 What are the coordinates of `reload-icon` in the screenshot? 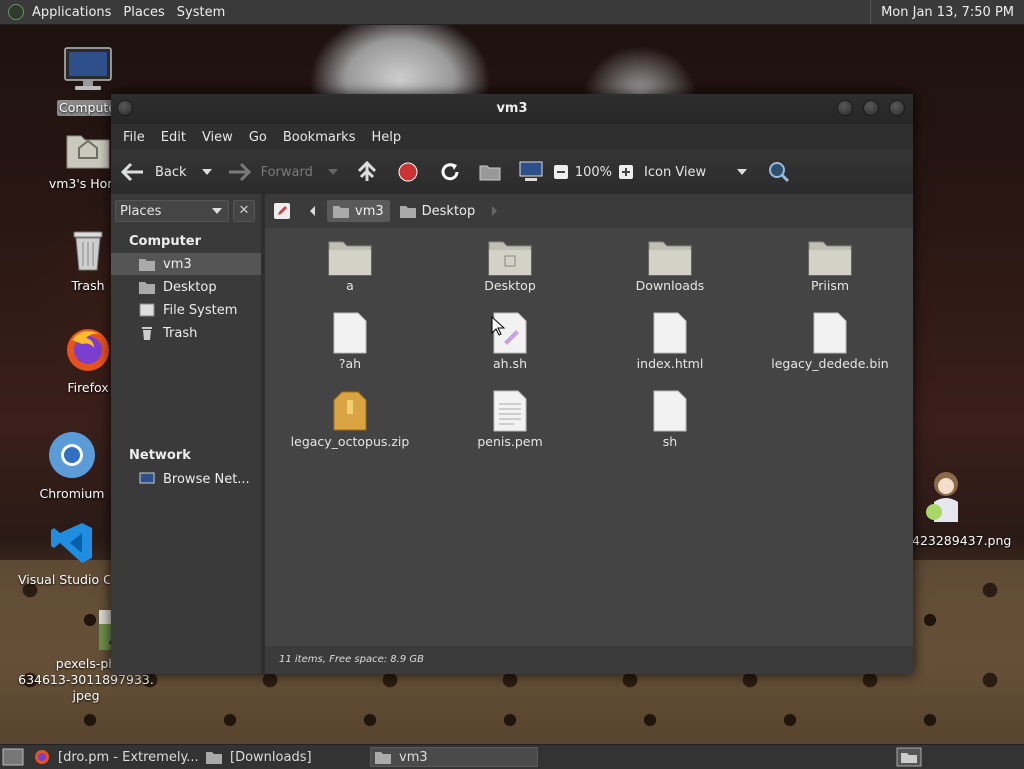 It's located at (450, 172).